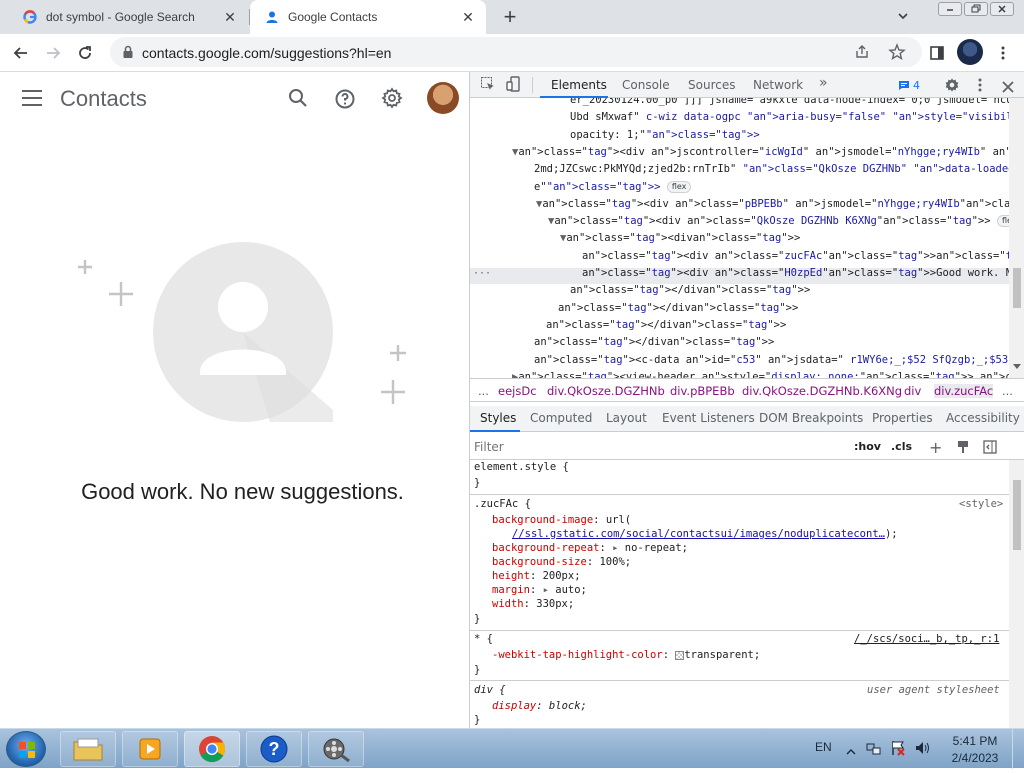 Image resolution: width=1024 pixels, height=773 pixels. Describe the element at coordinates (590, 548) in the screenshot. I see `css-declaration: background-repeat: ▸ no-repeat;` at that location.